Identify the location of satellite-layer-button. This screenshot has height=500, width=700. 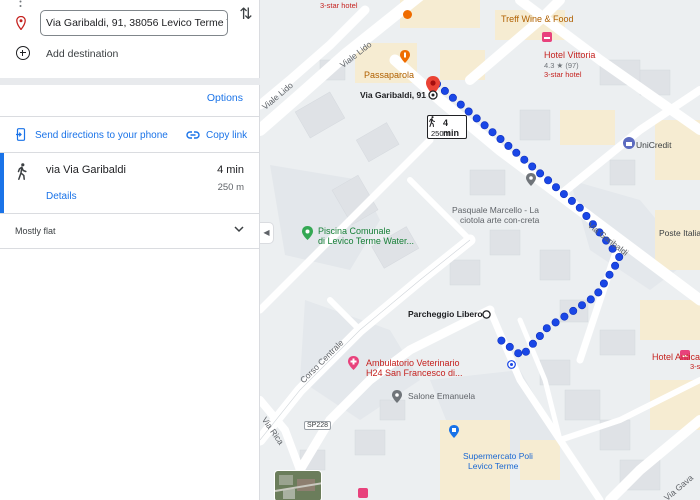
(298, 485).